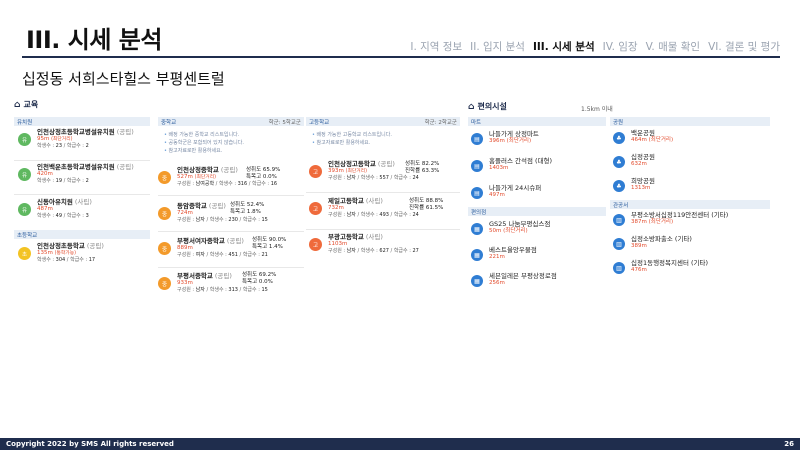  What do you see at coordinates (670, 218) in the screenshot?
I see `list-item: ▥ 부평소방서십정119안전센터 (기타) 387m (최단거리)` at bounding box center [670, 218].